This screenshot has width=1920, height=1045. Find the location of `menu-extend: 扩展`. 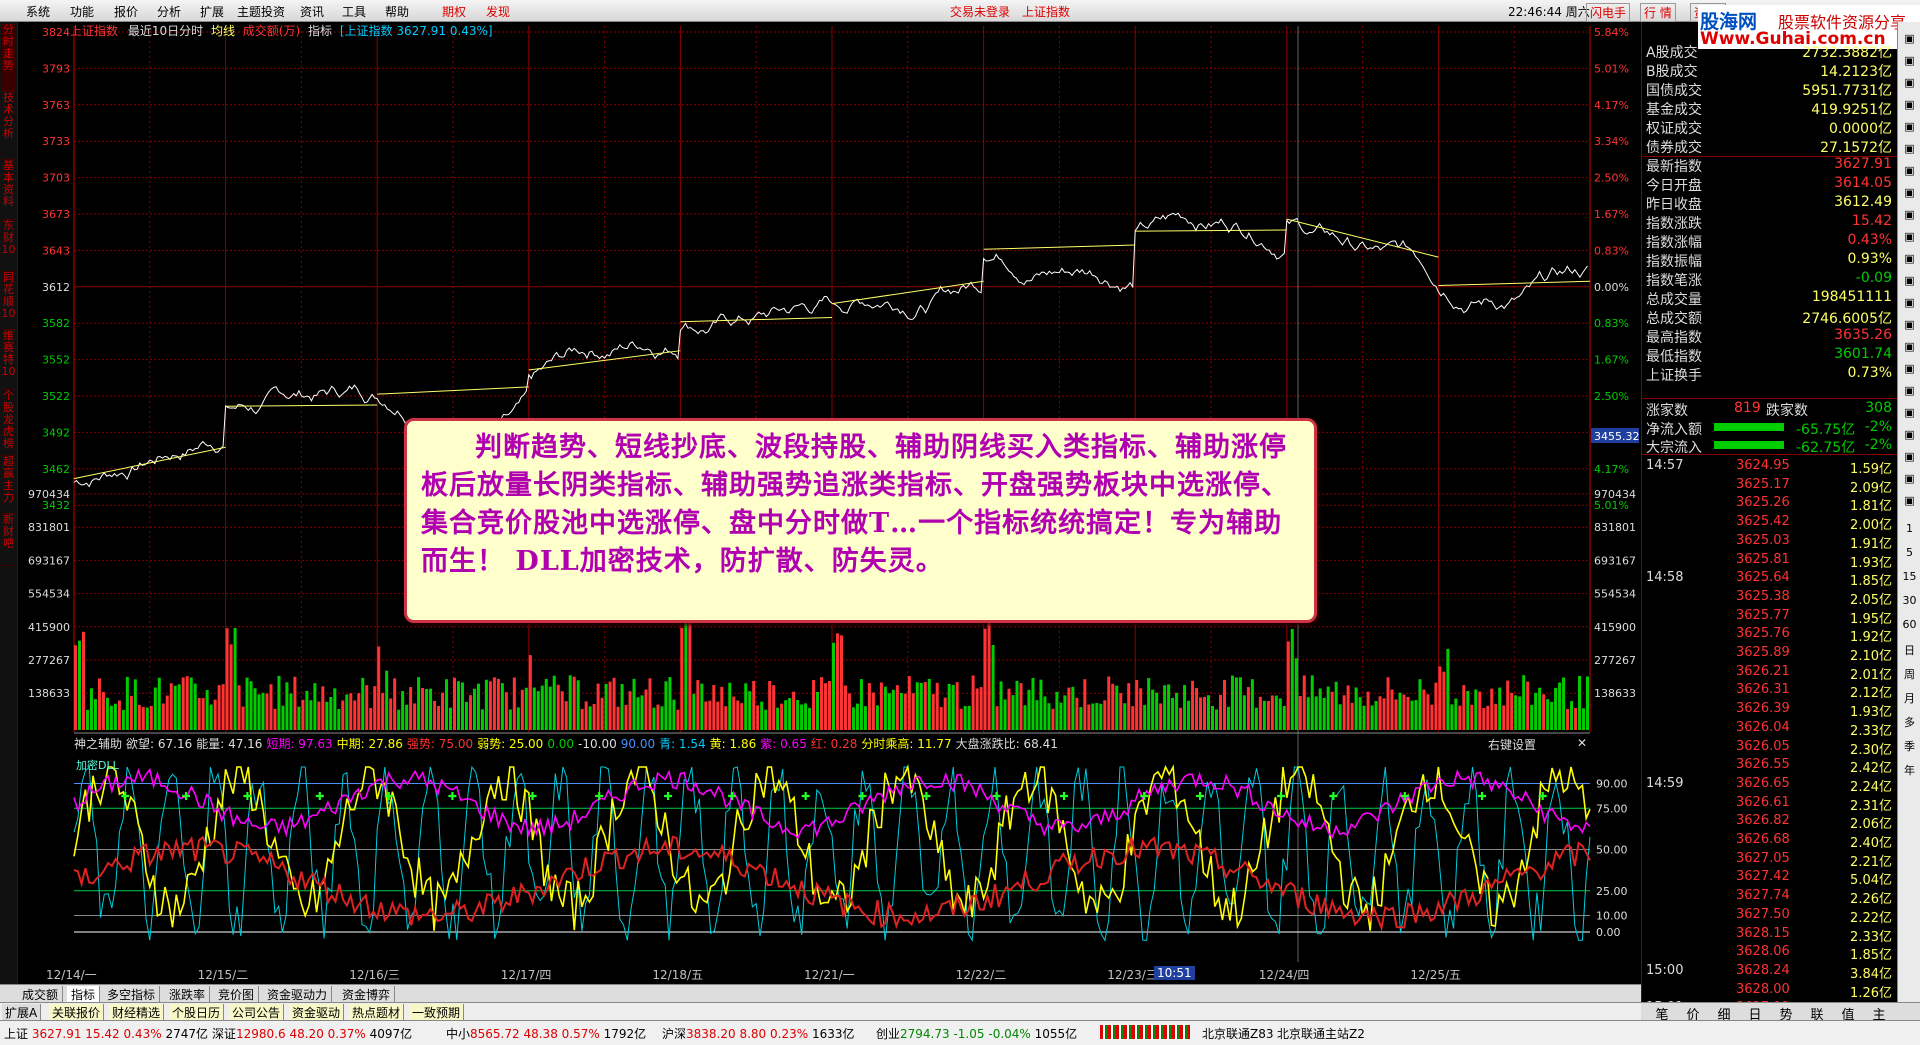

menu-extend: 扩展 is located at coordinates (212, 11).